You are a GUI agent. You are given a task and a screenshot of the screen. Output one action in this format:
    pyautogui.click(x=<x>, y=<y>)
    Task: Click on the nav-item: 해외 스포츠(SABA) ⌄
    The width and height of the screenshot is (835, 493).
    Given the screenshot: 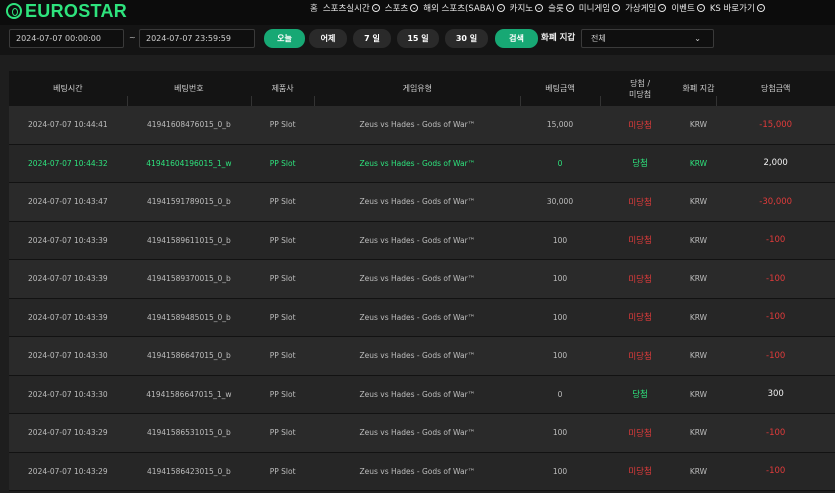 What is the action you would take?
    pyautogui.click(x=464, y=8)
    